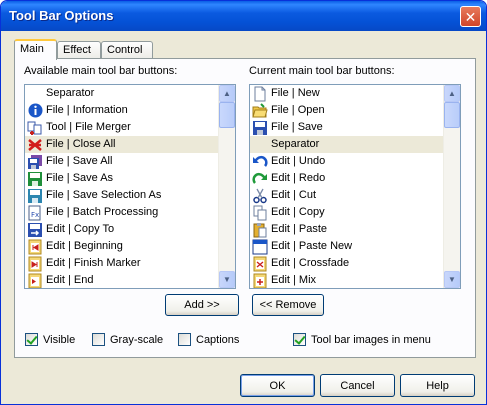 Image resolution: width=487 pixels, height=405 pixels. Describe the element at coordinates (260, 162) in the screenshot. I see `undo-icon` at that location.